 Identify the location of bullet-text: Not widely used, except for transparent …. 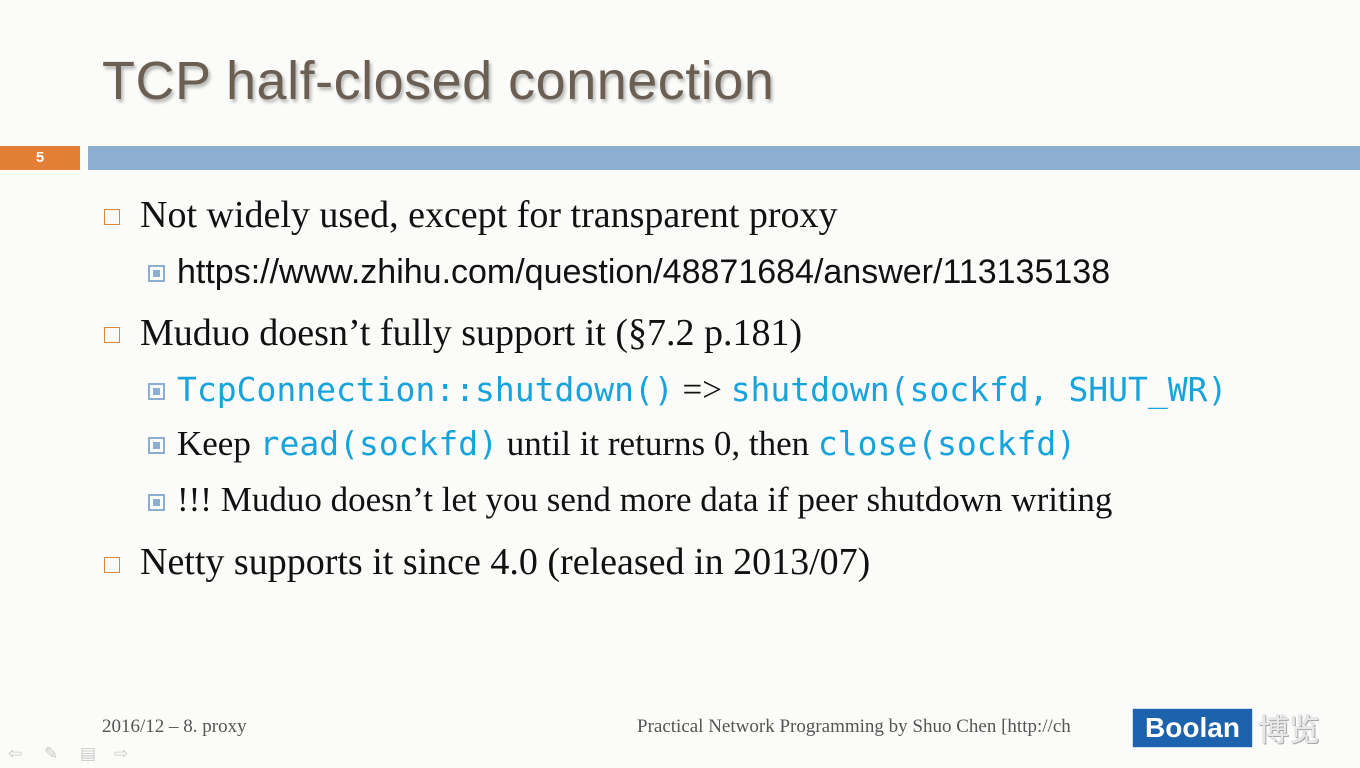
(489, 215).